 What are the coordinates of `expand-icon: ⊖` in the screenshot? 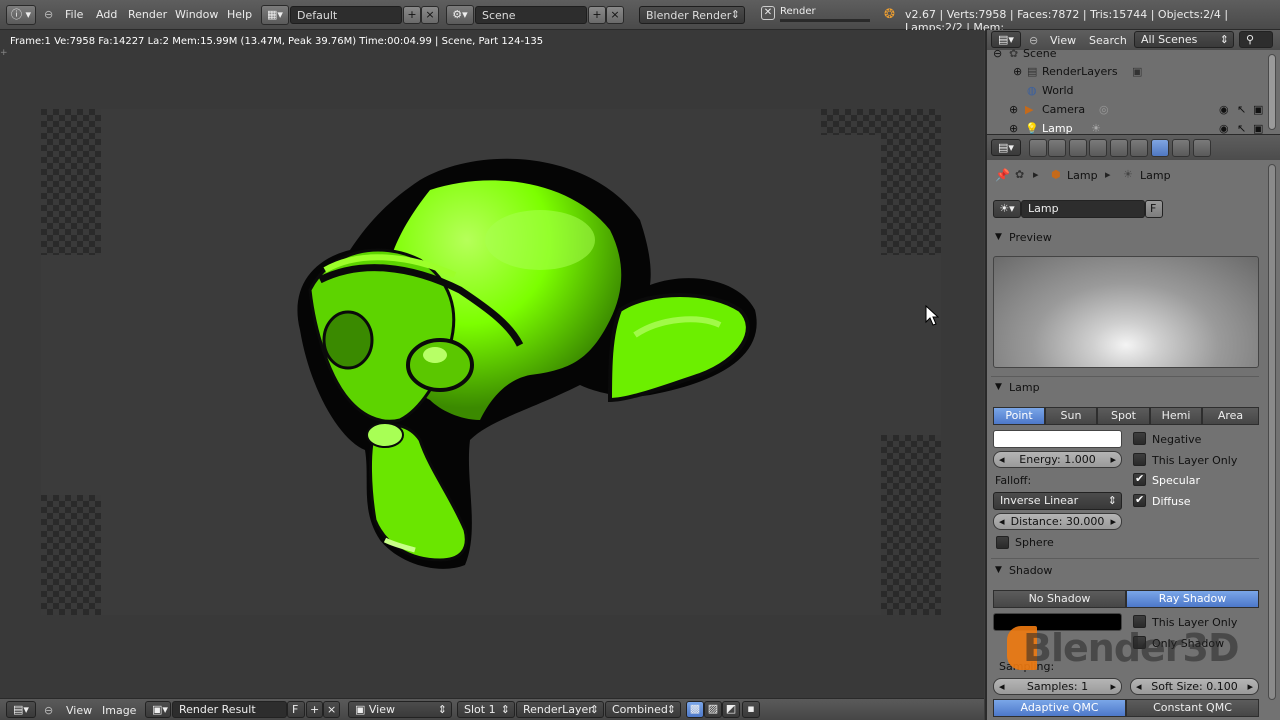 It's located at (997, 53).